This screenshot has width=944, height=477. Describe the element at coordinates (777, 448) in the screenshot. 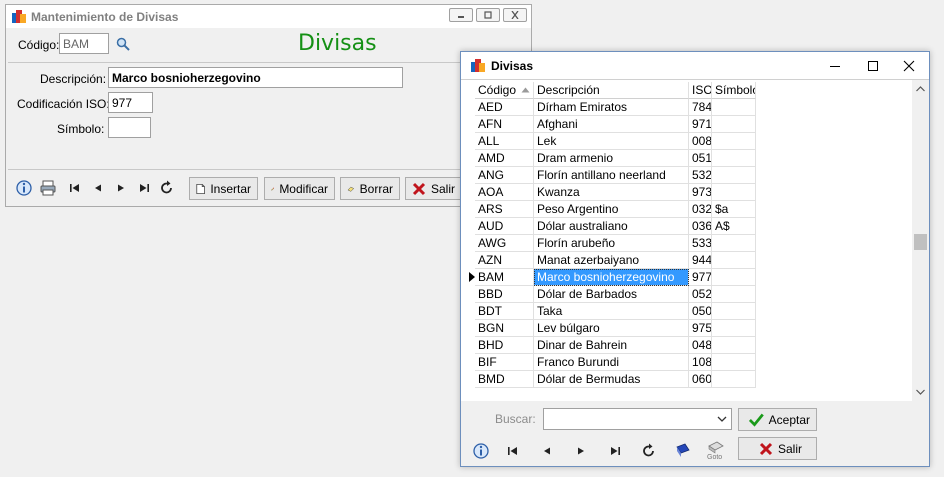

I see `salir-button-list: Salir` at that location.